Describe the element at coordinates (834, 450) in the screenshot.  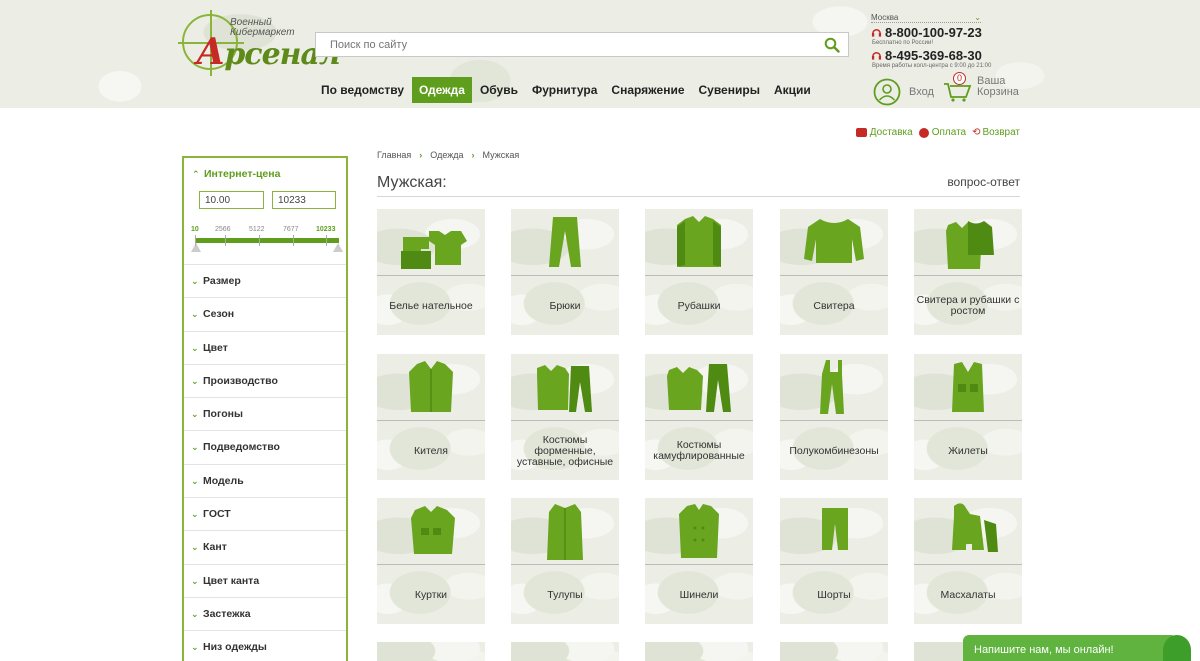
I see `category-name: Полукомбинезоны` at that location.